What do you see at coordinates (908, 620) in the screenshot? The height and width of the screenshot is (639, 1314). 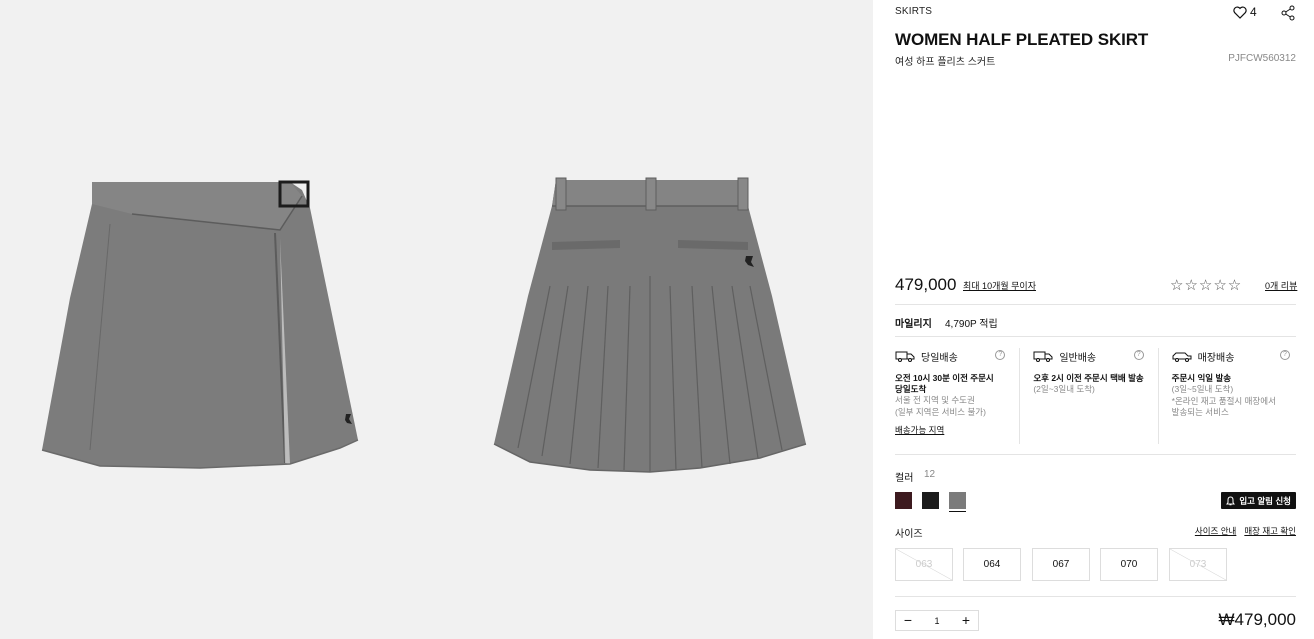 I see `quantity-decrease-button: −` at bounding box center [908, 620].